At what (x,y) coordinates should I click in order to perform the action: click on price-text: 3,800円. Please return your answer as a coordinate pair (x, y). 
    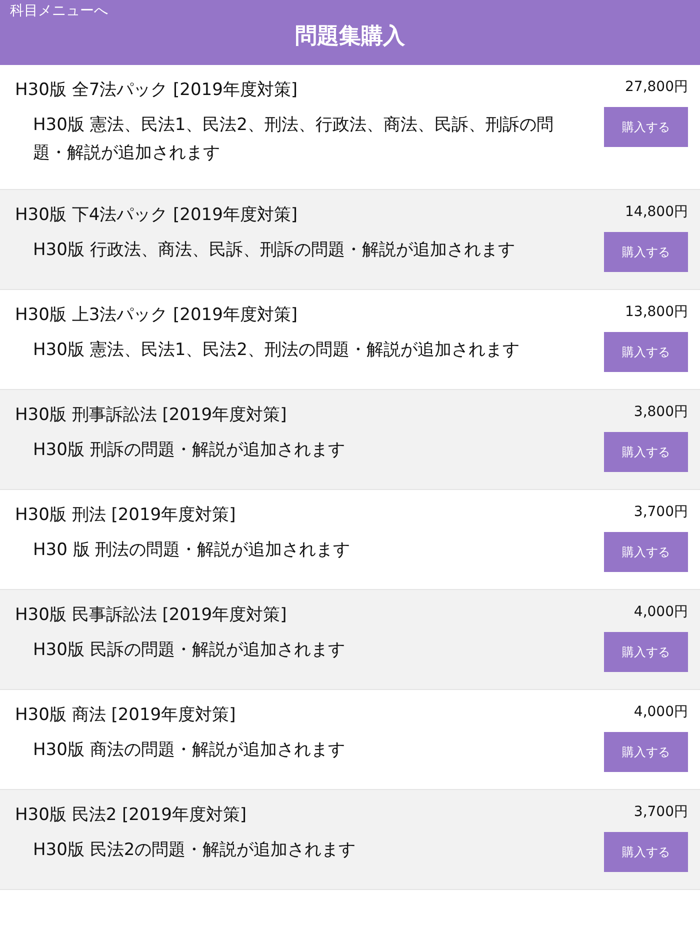
    Looking at the image, I should click on (661, 412).